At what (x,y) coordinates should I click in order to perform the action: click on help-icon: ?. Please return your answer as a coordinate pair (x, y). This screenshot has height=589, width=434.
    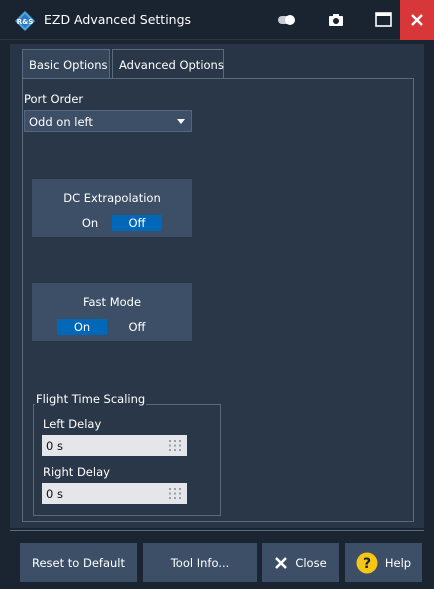
    Looking at the image, I should click on (367, 562).